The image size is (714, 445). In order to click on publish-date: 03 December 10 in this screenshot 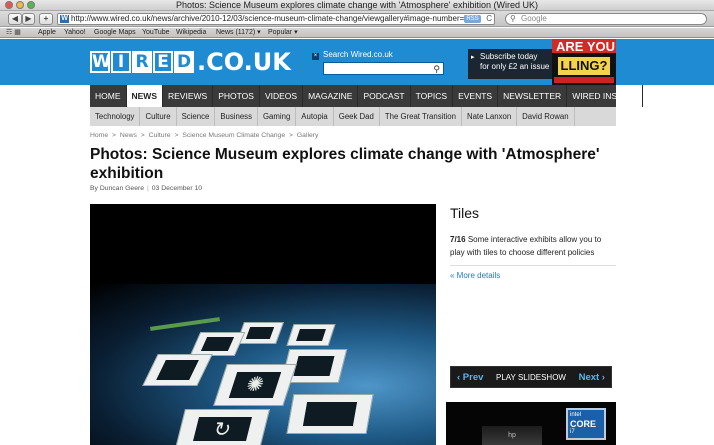, I will do `click(177, 188)`.